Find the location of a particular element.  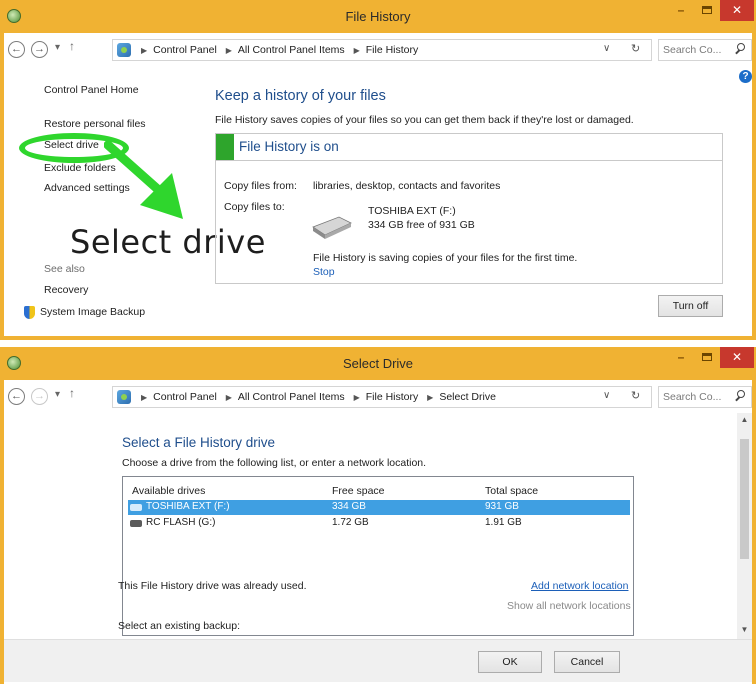

drive-space: 334 GB free of 931 GB is located at coordinates (421, 225).